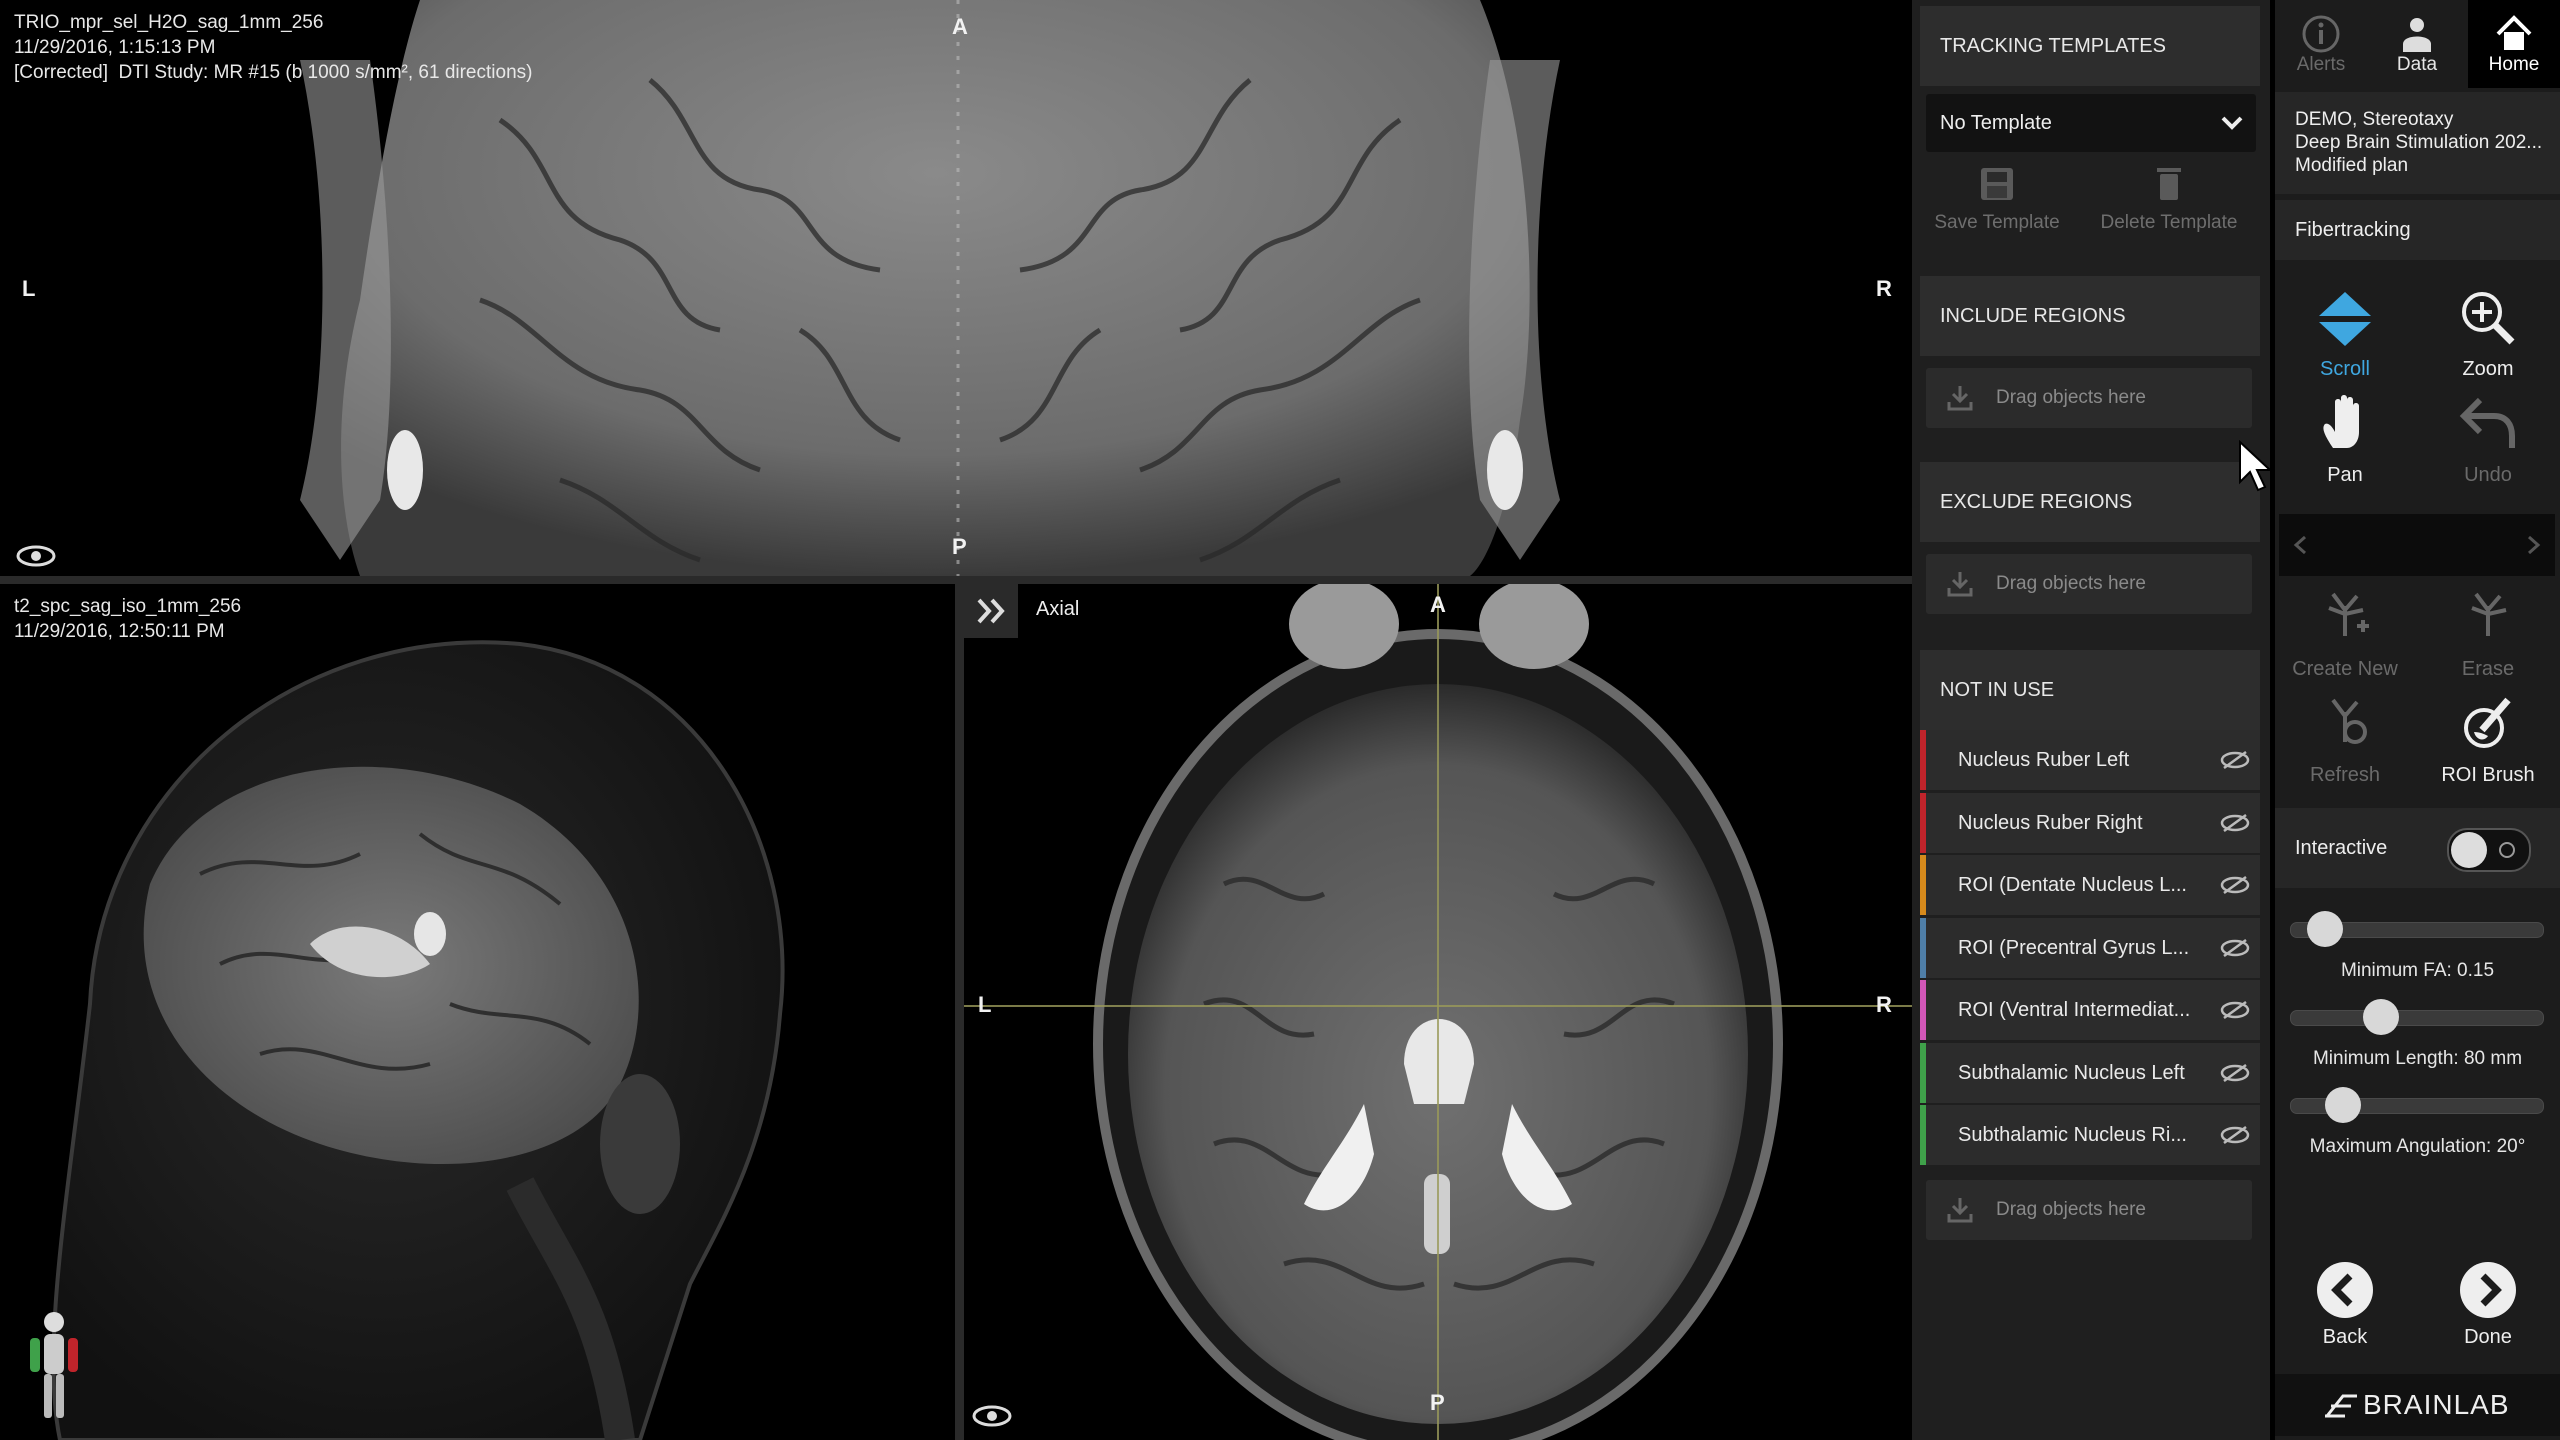 The width and height of the screenshot is (2560, 1440). Describe the element at coordinates (2089, 398) in the screenshot. I see `include-regions-dropzone: Drag objects here` at that location.